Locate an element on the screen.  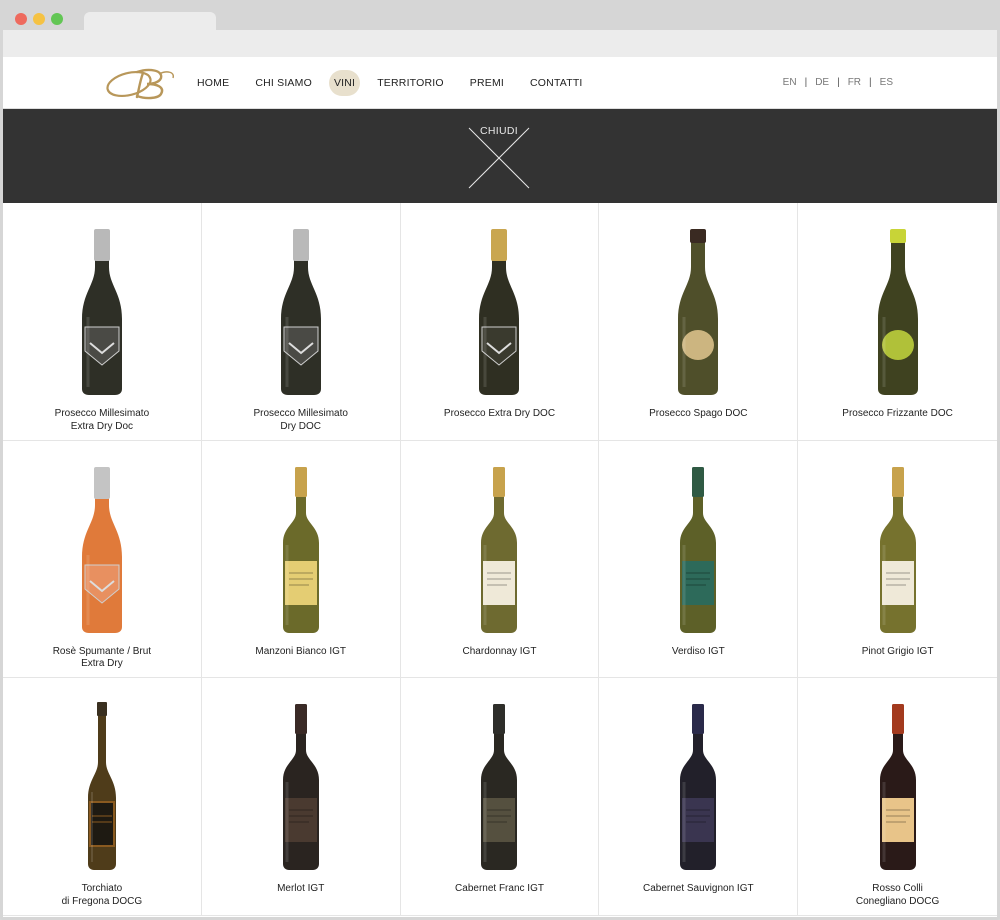
wine-name: Prosecco Extra Dry DOC is located at coordinates (500, 414).